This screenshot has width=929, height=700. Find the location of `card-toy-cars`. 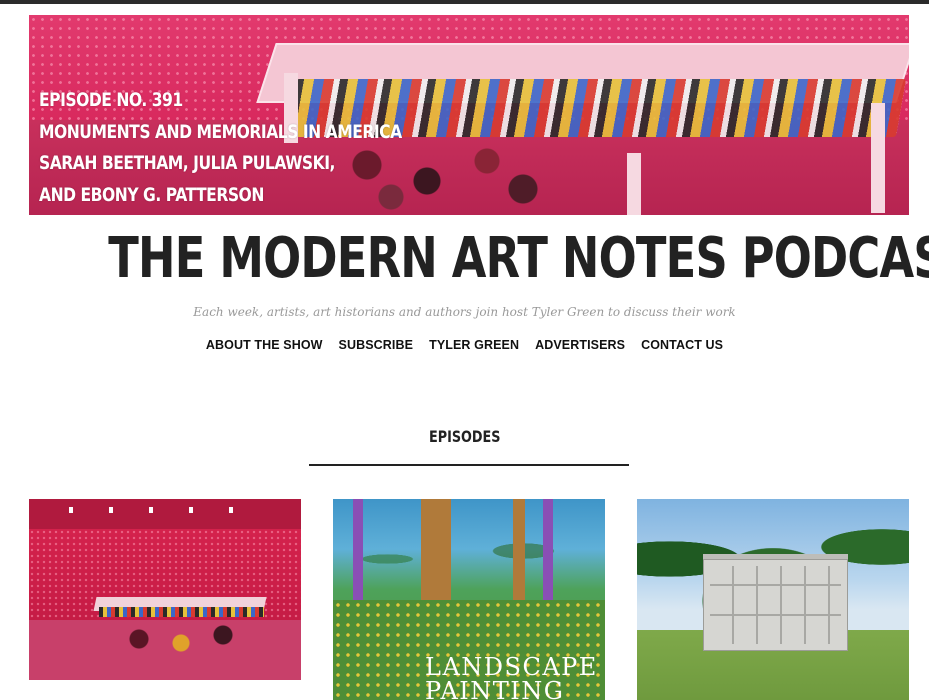

card-toy-cars is located at coordinates (181, 612).